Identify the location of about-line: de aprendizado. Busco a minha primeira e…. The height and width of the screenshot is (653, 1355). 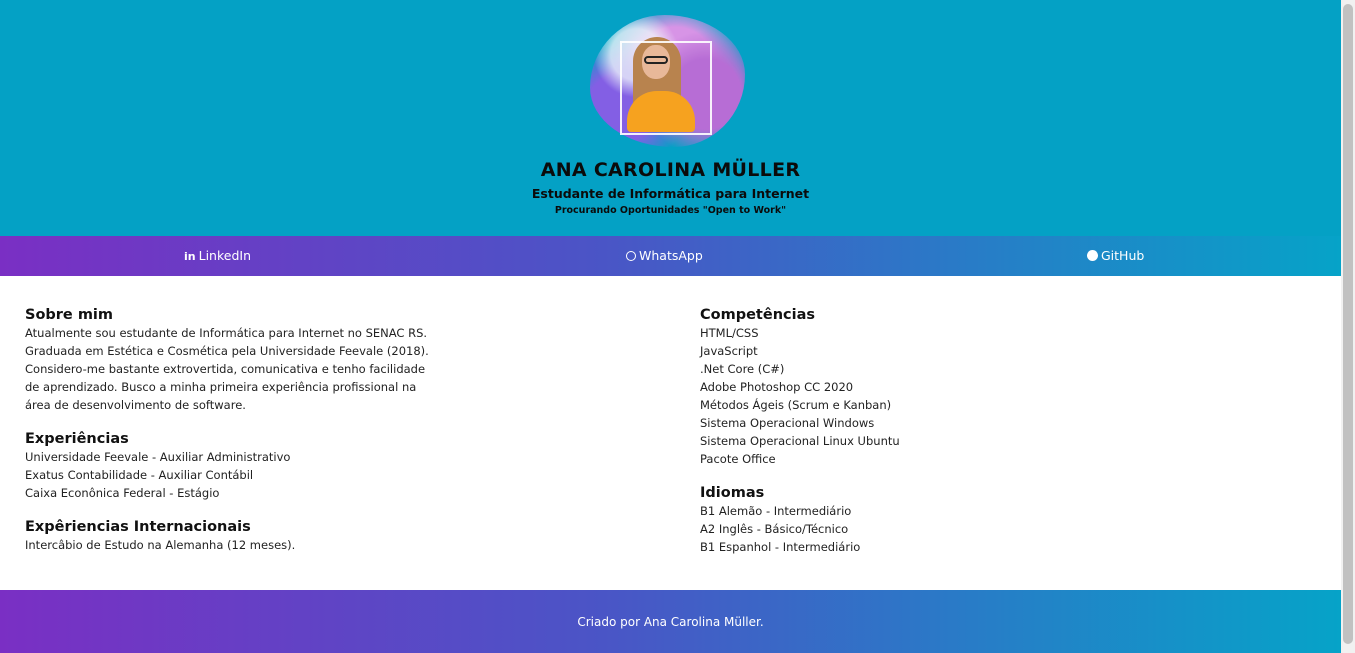
(221, 387).